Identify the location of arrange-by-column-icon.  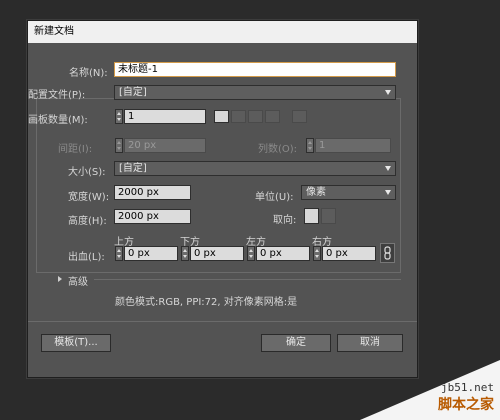
(272, 116).